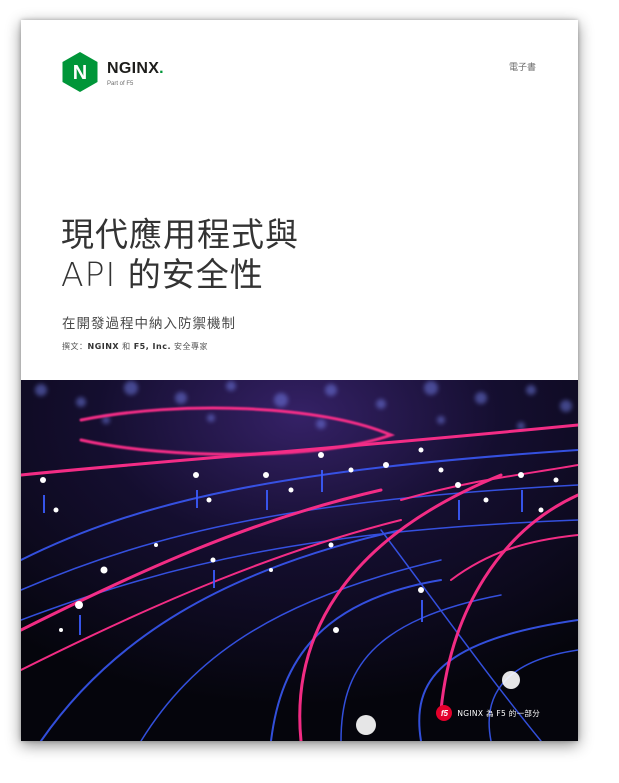 Image resolution: width=619 pixels, height=783 pixels. I want to click on logo-tagline: Part of F5, so click(120, 84).